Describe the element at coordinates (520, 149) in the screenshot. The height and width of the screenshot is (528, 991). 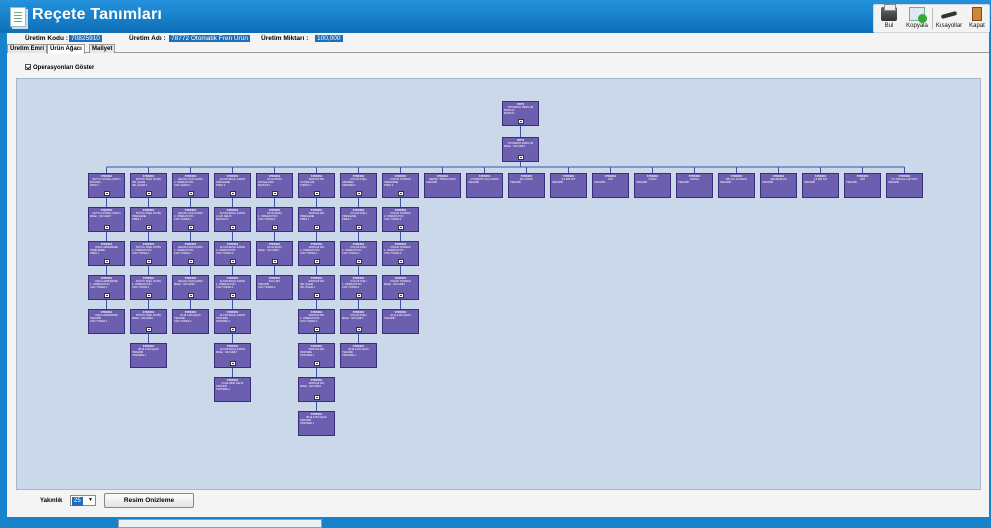
I see `tree-node: 78772 OTOMATIK FREN ÇB Miktar : 100 ADET` at that location.